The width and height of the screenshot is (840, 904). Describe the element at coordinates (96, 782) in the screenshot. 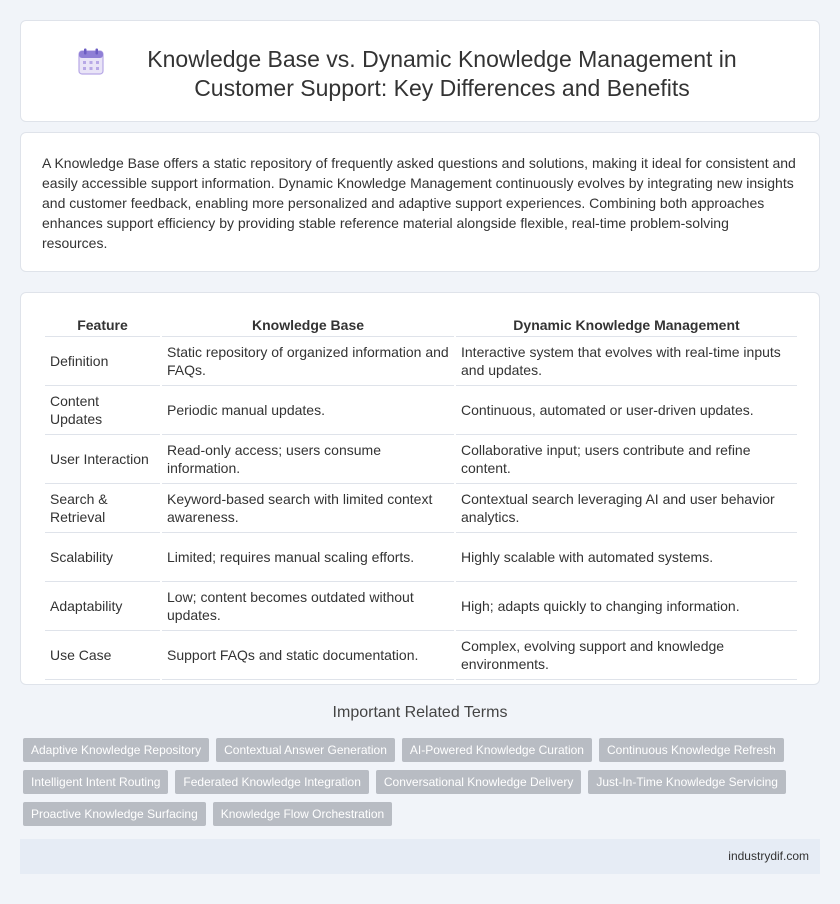

I see `related-term-tag: Intelligent Intent Routing` at that location.